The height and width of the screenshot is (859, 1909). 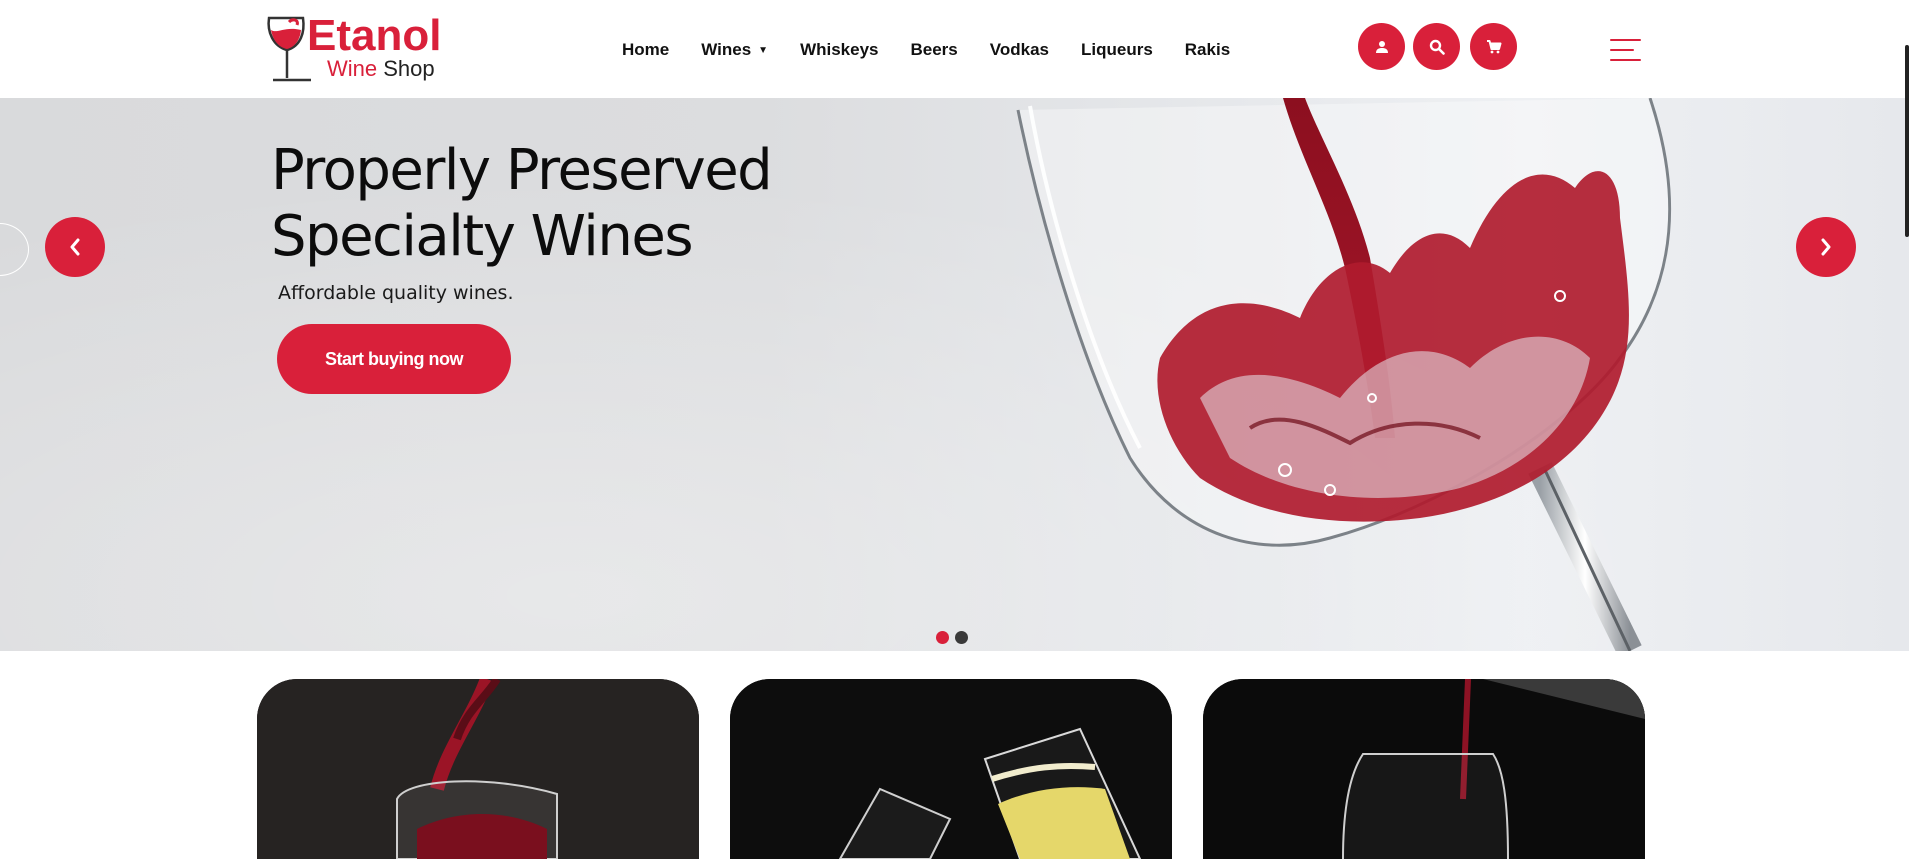 I want to click on prev-slide-button, so click(x=75, y=247).